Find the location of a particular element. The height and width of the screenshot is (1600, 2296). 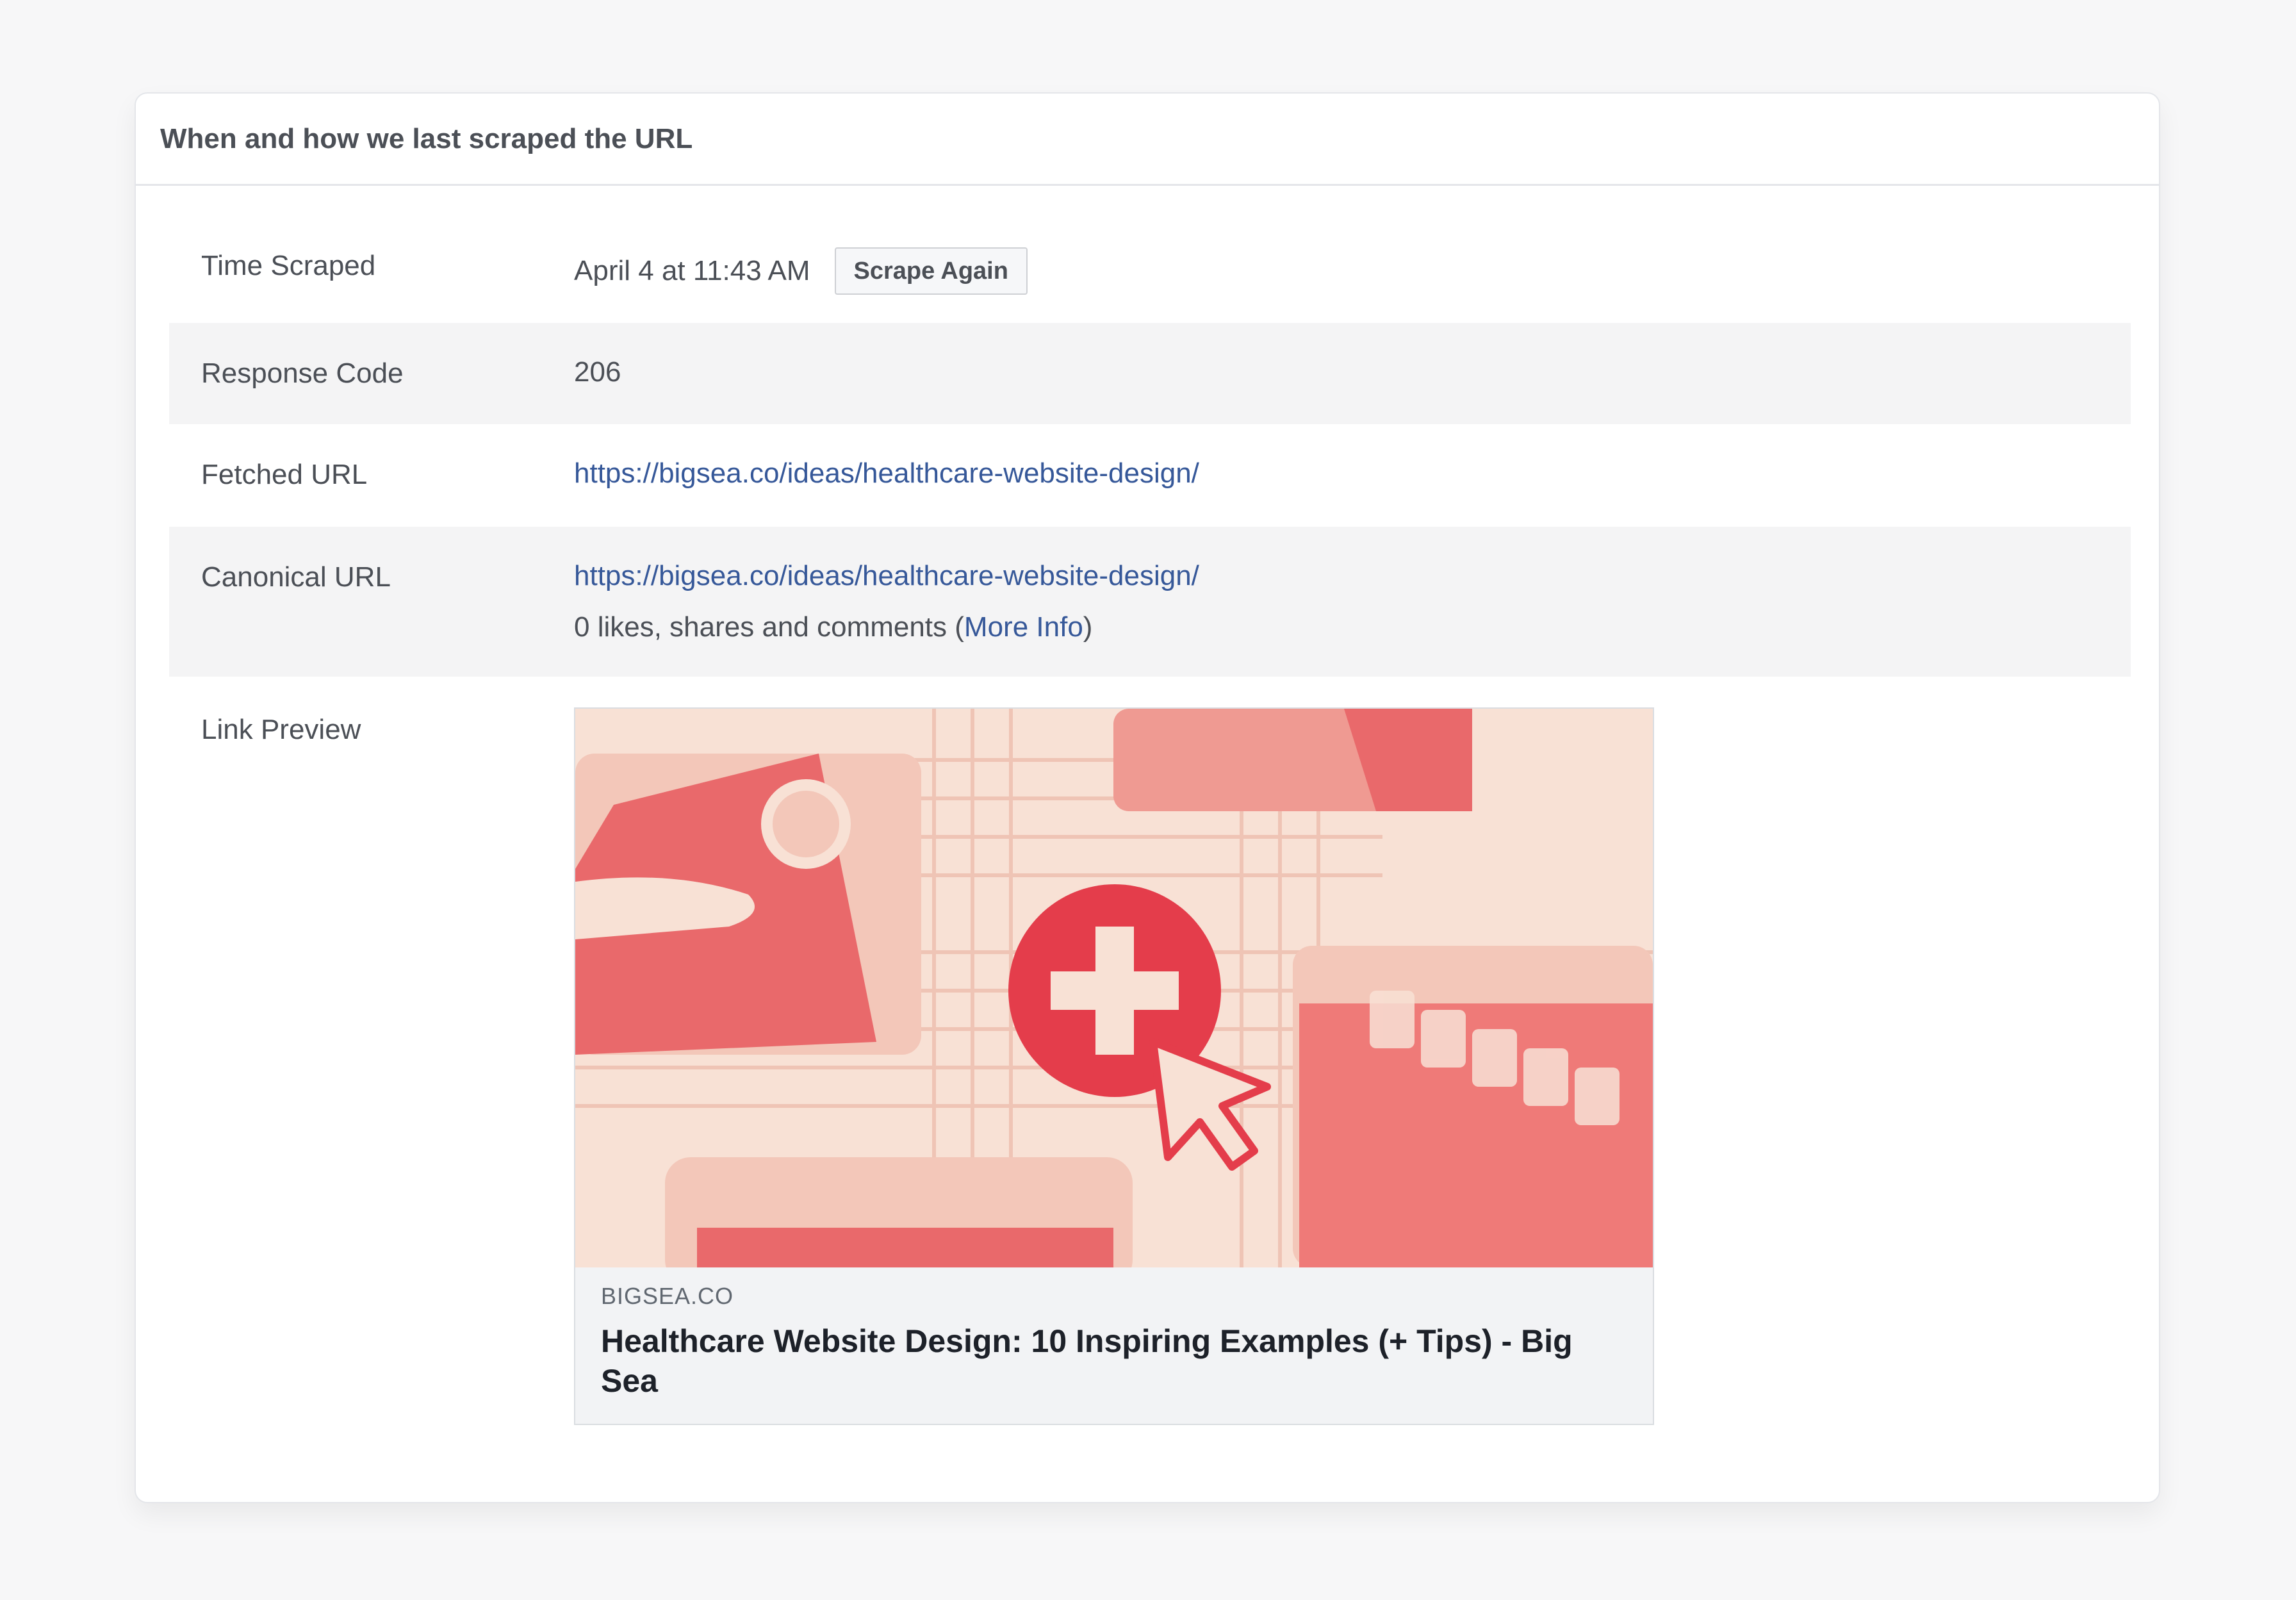

label-fetched-url: Fetched URL is located at coordinates (284, 474).